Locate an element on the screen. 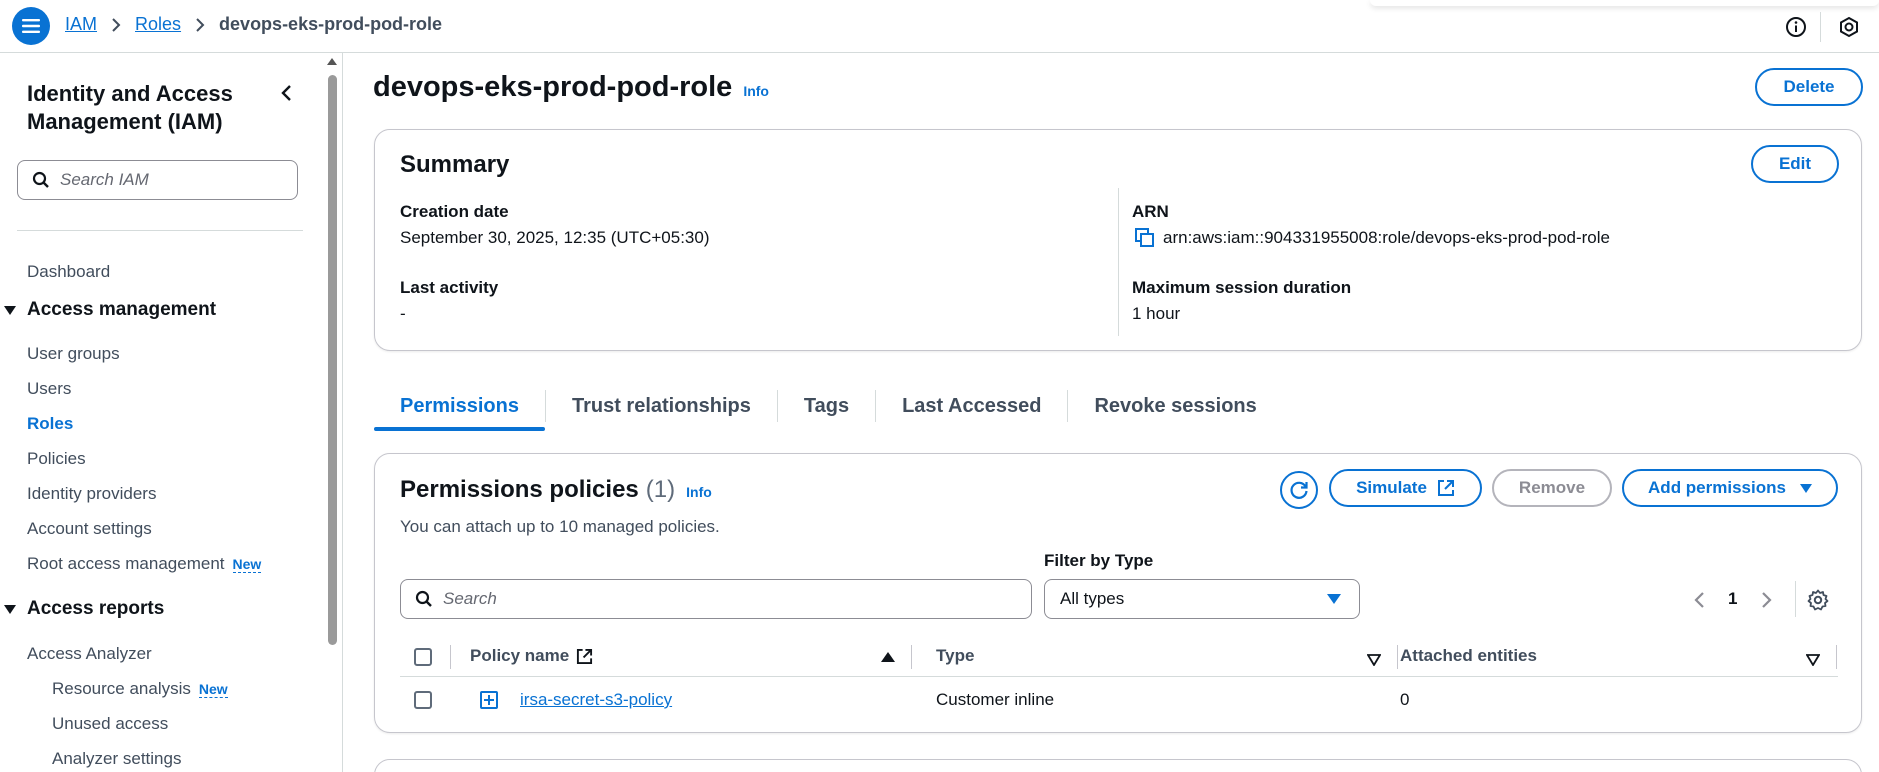 Image resolution: width=1879 pixels, height=772 pixels. hamburger-menu-icon is located at coordinates (31, 26).